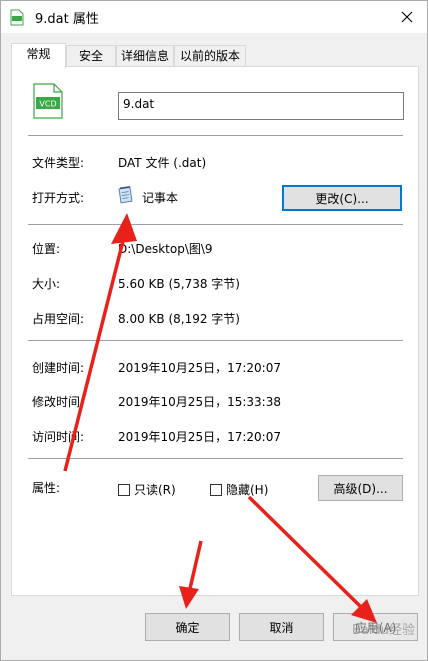  Describe the element at coordinates (46, 488) in the screenshot. I see `attributes-label: 属性:` at that location.